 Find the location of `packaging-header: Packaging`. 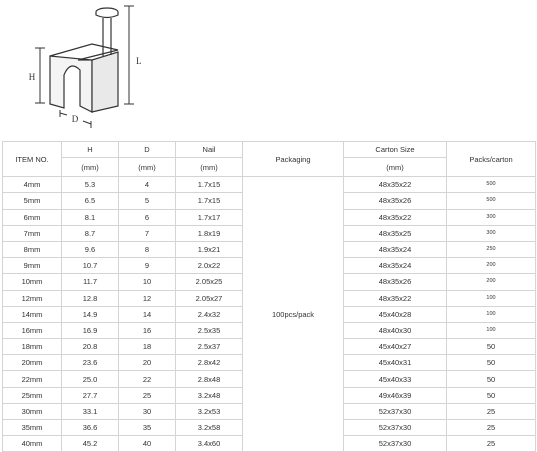

packaging-header: Packaging is located at coordinates (293, 159).